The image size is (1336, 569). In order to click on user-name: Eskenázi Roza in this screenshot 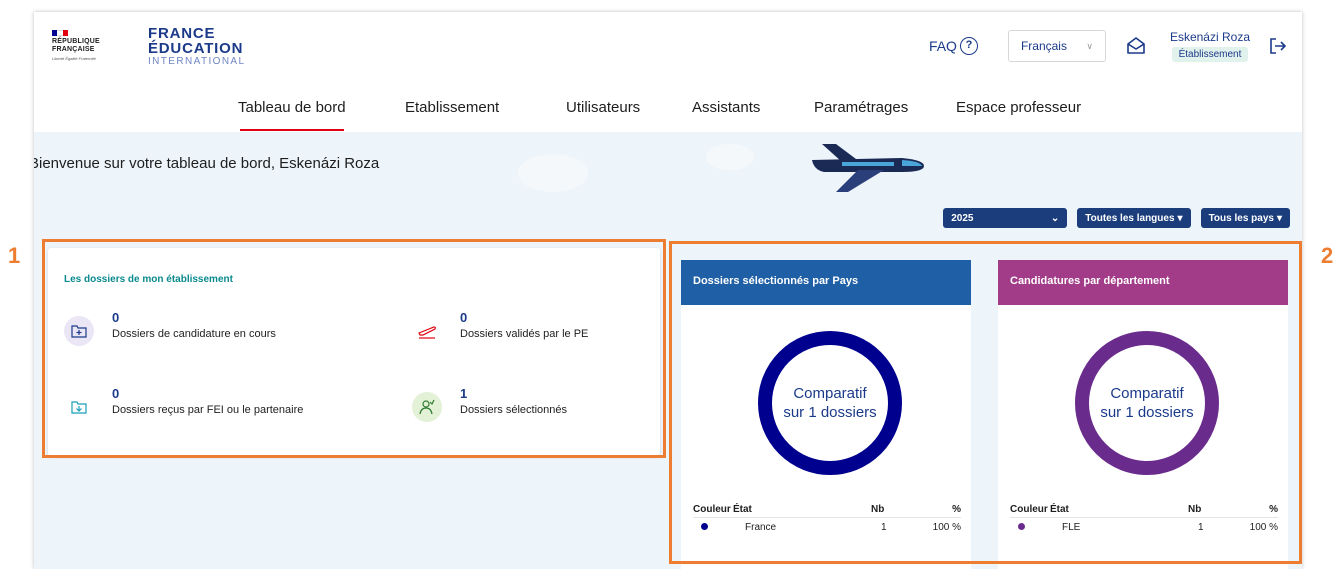, I will do `click(1209, 37)`.